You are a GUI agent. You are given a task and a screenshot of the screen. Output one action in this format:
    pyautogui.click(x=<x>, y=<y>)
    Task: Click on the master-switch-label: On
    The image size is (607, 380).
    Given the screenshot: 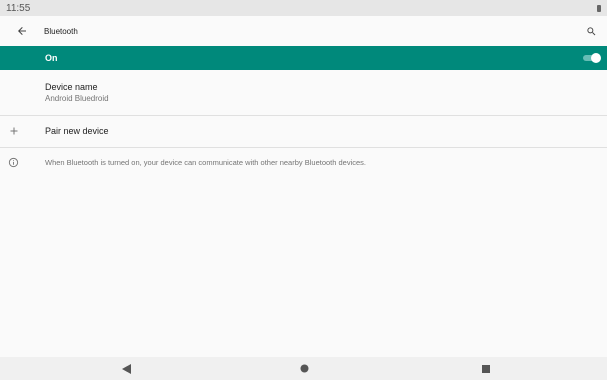 What is the action you would take?
    pyautogui.click(x=51, y=58)
    